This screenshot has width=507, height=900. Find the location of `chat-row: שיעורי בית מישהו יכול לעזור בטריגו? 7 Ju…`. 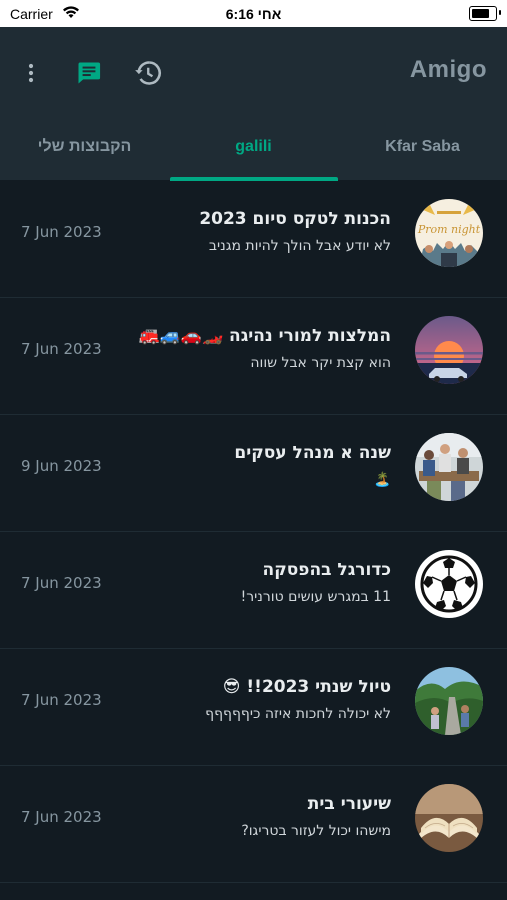

chat-row: שיעורי בית מישהו יכול לעזור בטריגו? 7 Ju… is located at coordinates (253, 824).